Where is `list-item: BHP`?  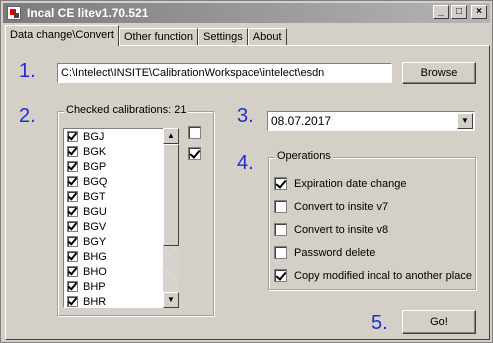 list-item: BHP is located at coordinates (121, 286).